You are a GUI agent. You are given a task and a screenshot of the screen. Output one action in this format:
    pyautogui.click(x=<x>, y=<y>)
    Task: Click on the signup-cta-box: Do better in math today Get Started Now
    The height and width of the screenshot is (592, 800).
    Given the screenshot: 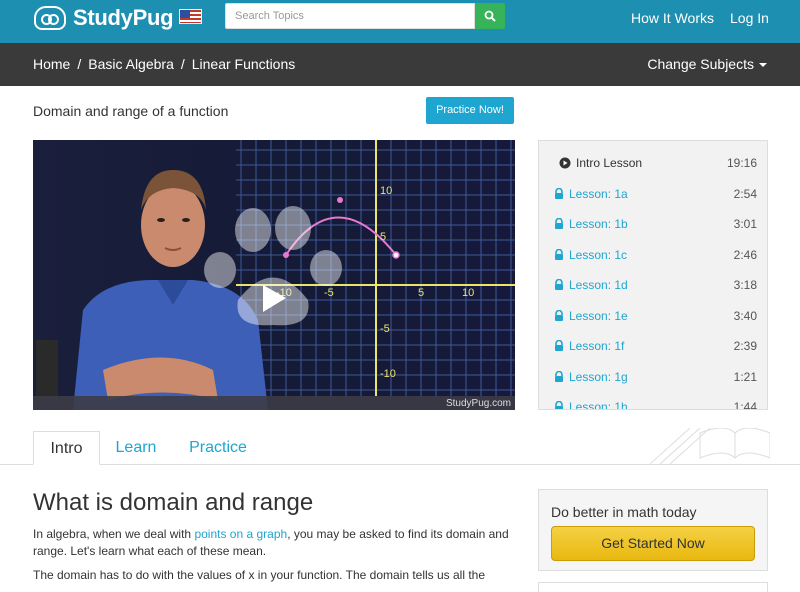 What is the action you would take?
    pyautogui.click(x=653, y=530)
    